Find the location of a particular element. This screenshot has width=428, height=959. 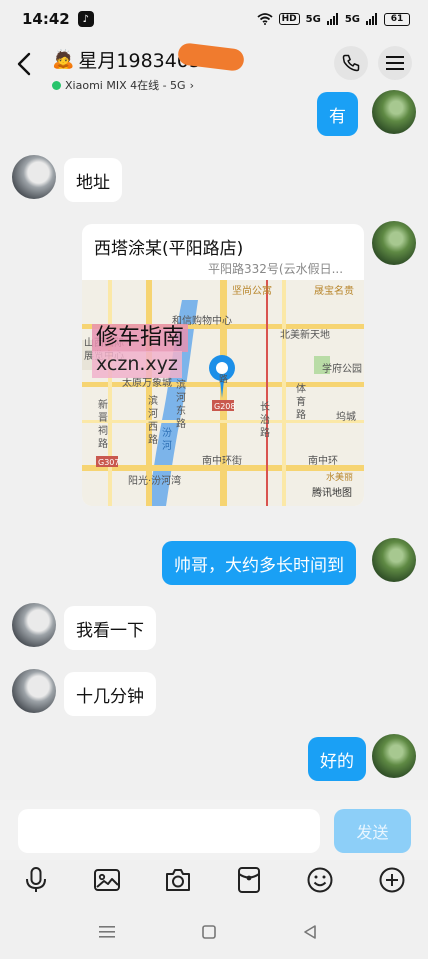

map-label: 南中环街 is located at coordinates (222, 460).